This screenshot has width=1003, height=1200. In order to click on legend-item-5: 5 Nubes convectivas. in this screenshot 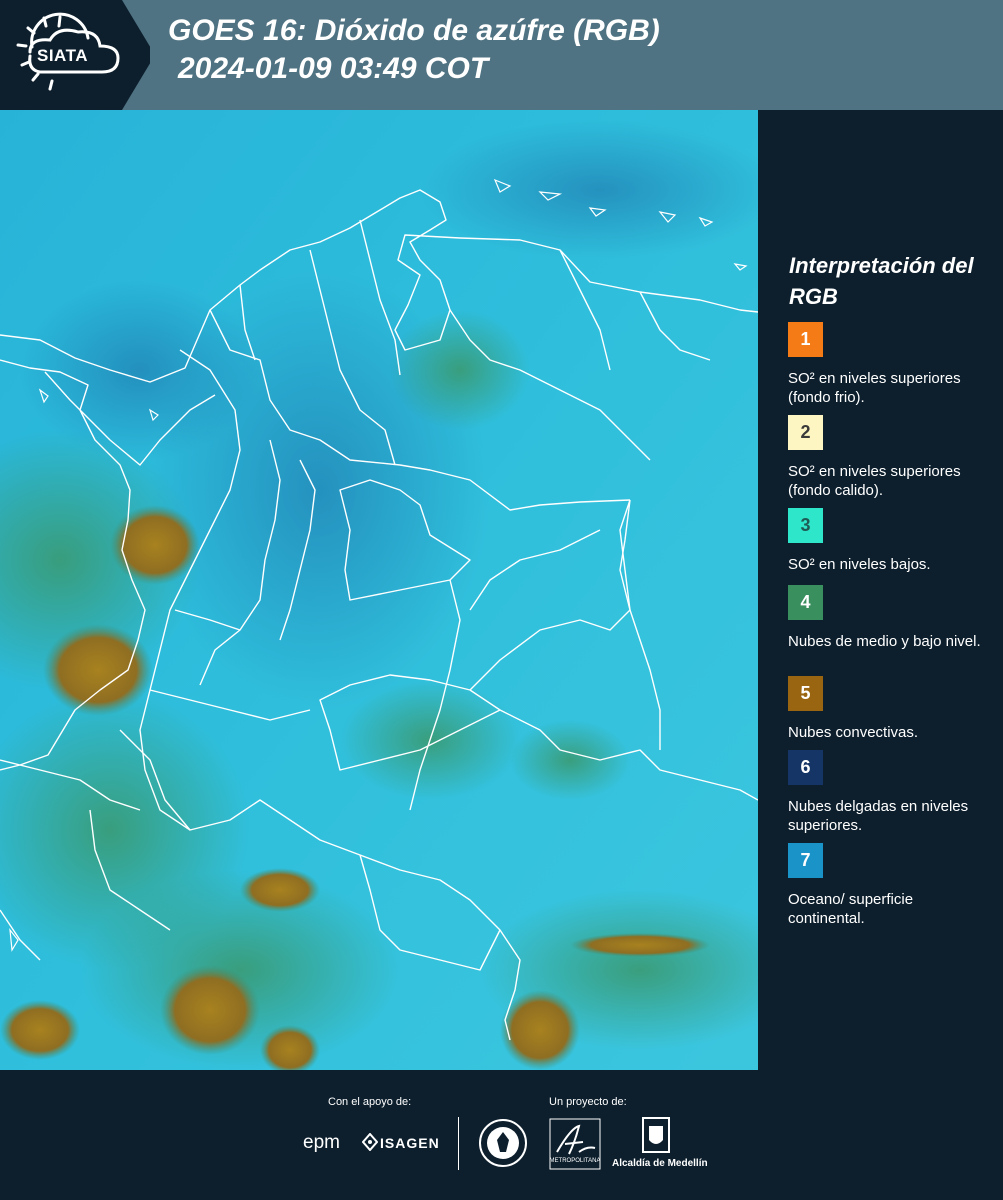, I will do `click(890, 709)`.